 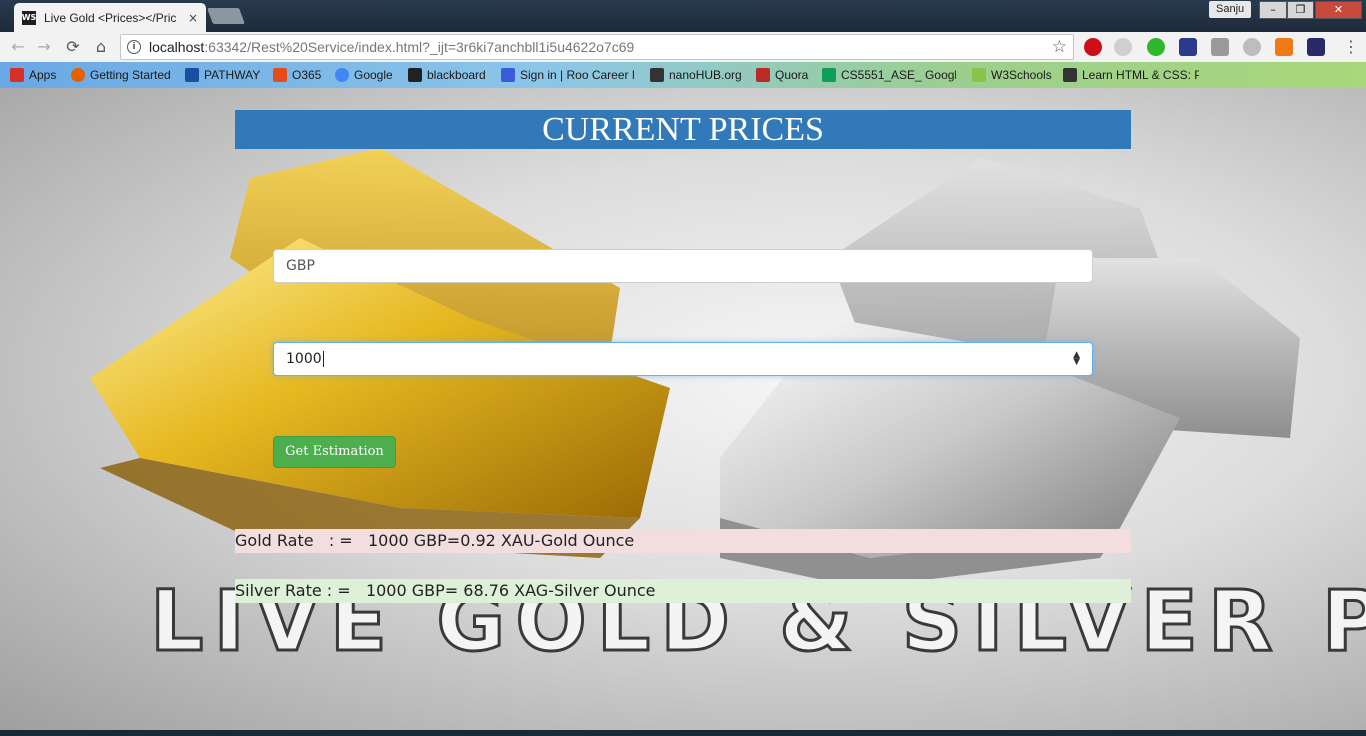 What do you see at coordinates (373, 75) in the screenshot?
I see `bookmark-label: Google` at bounding box center [373, 75].